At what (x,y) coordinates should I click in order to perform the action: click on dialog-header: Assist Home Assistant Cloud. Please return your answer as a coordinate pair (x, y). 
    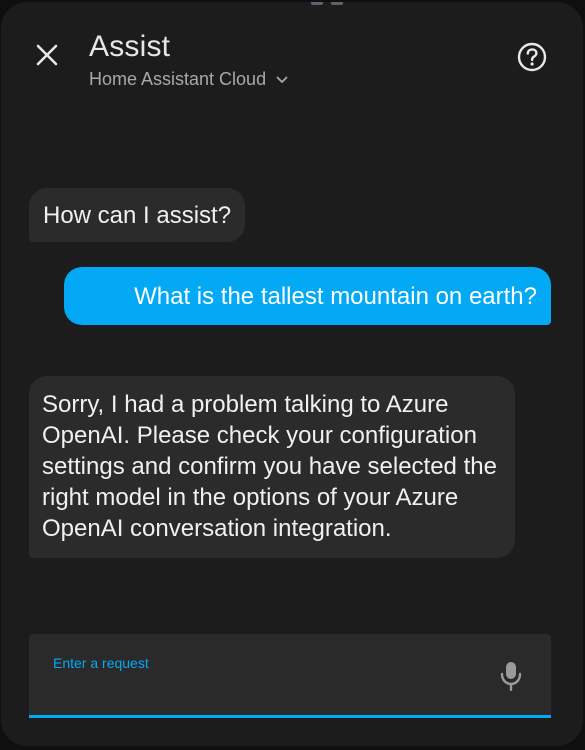
    Looking at the image, I should click on (292, 57).